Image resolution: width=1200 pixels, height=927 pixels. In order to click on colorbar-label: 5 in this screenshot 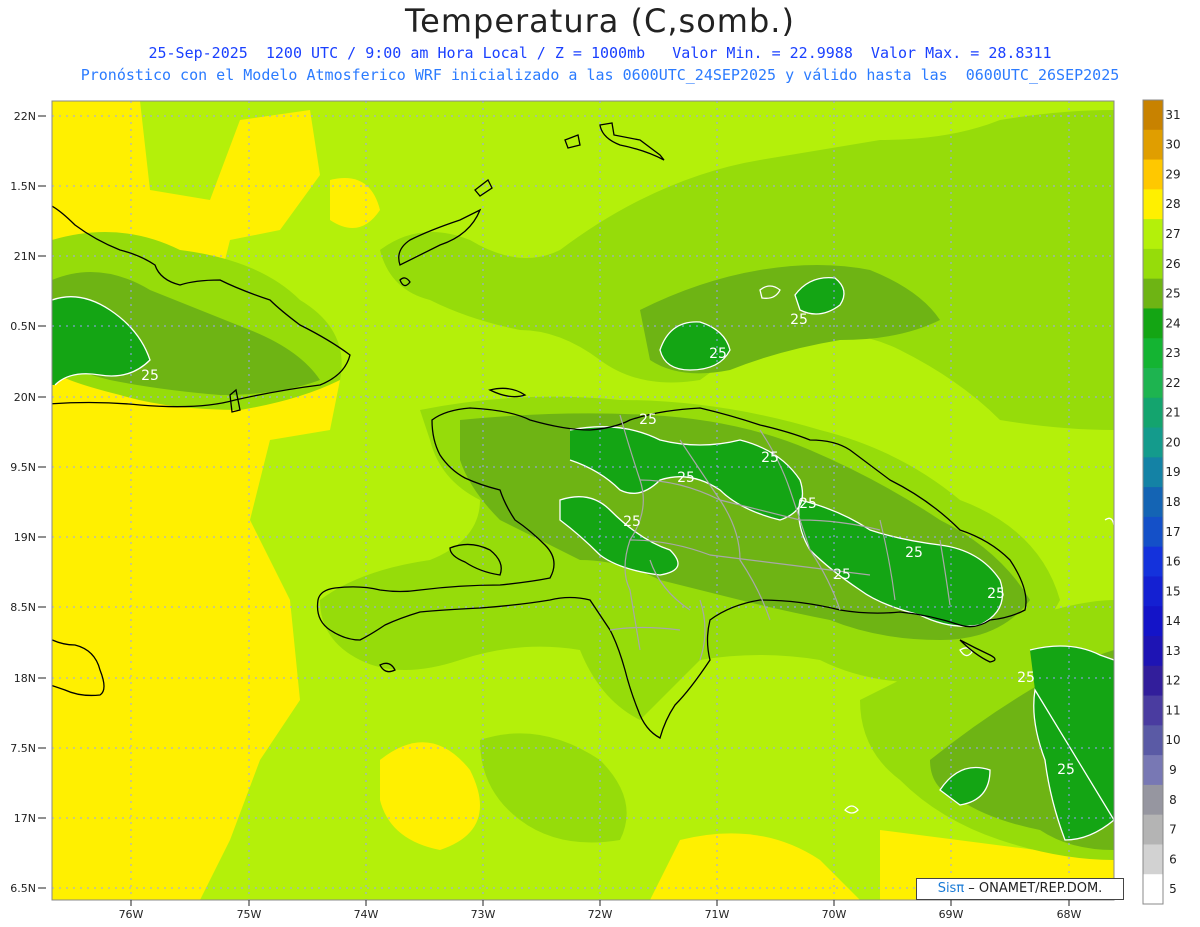, I will do `click(1173, 889)`.